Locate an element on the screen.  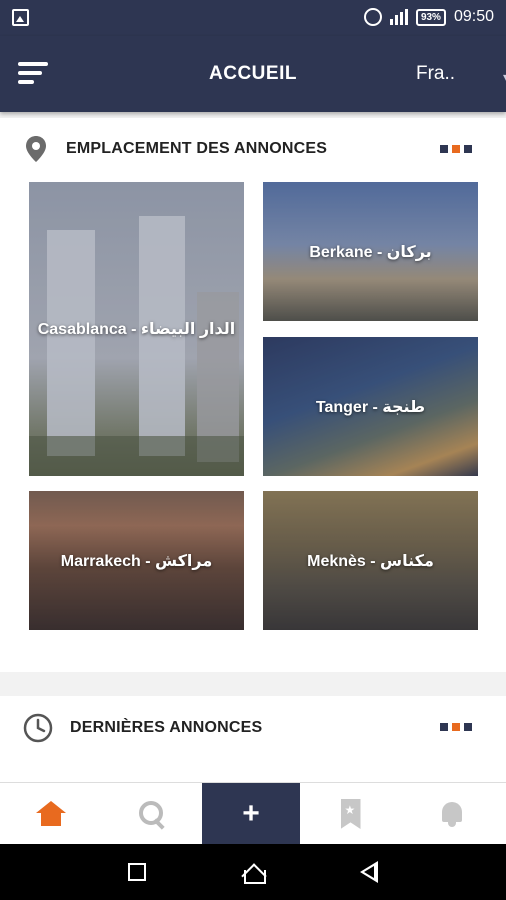
app-bar: ACCUEIL Fra.. ▾ is located at coordinates (253, 74).